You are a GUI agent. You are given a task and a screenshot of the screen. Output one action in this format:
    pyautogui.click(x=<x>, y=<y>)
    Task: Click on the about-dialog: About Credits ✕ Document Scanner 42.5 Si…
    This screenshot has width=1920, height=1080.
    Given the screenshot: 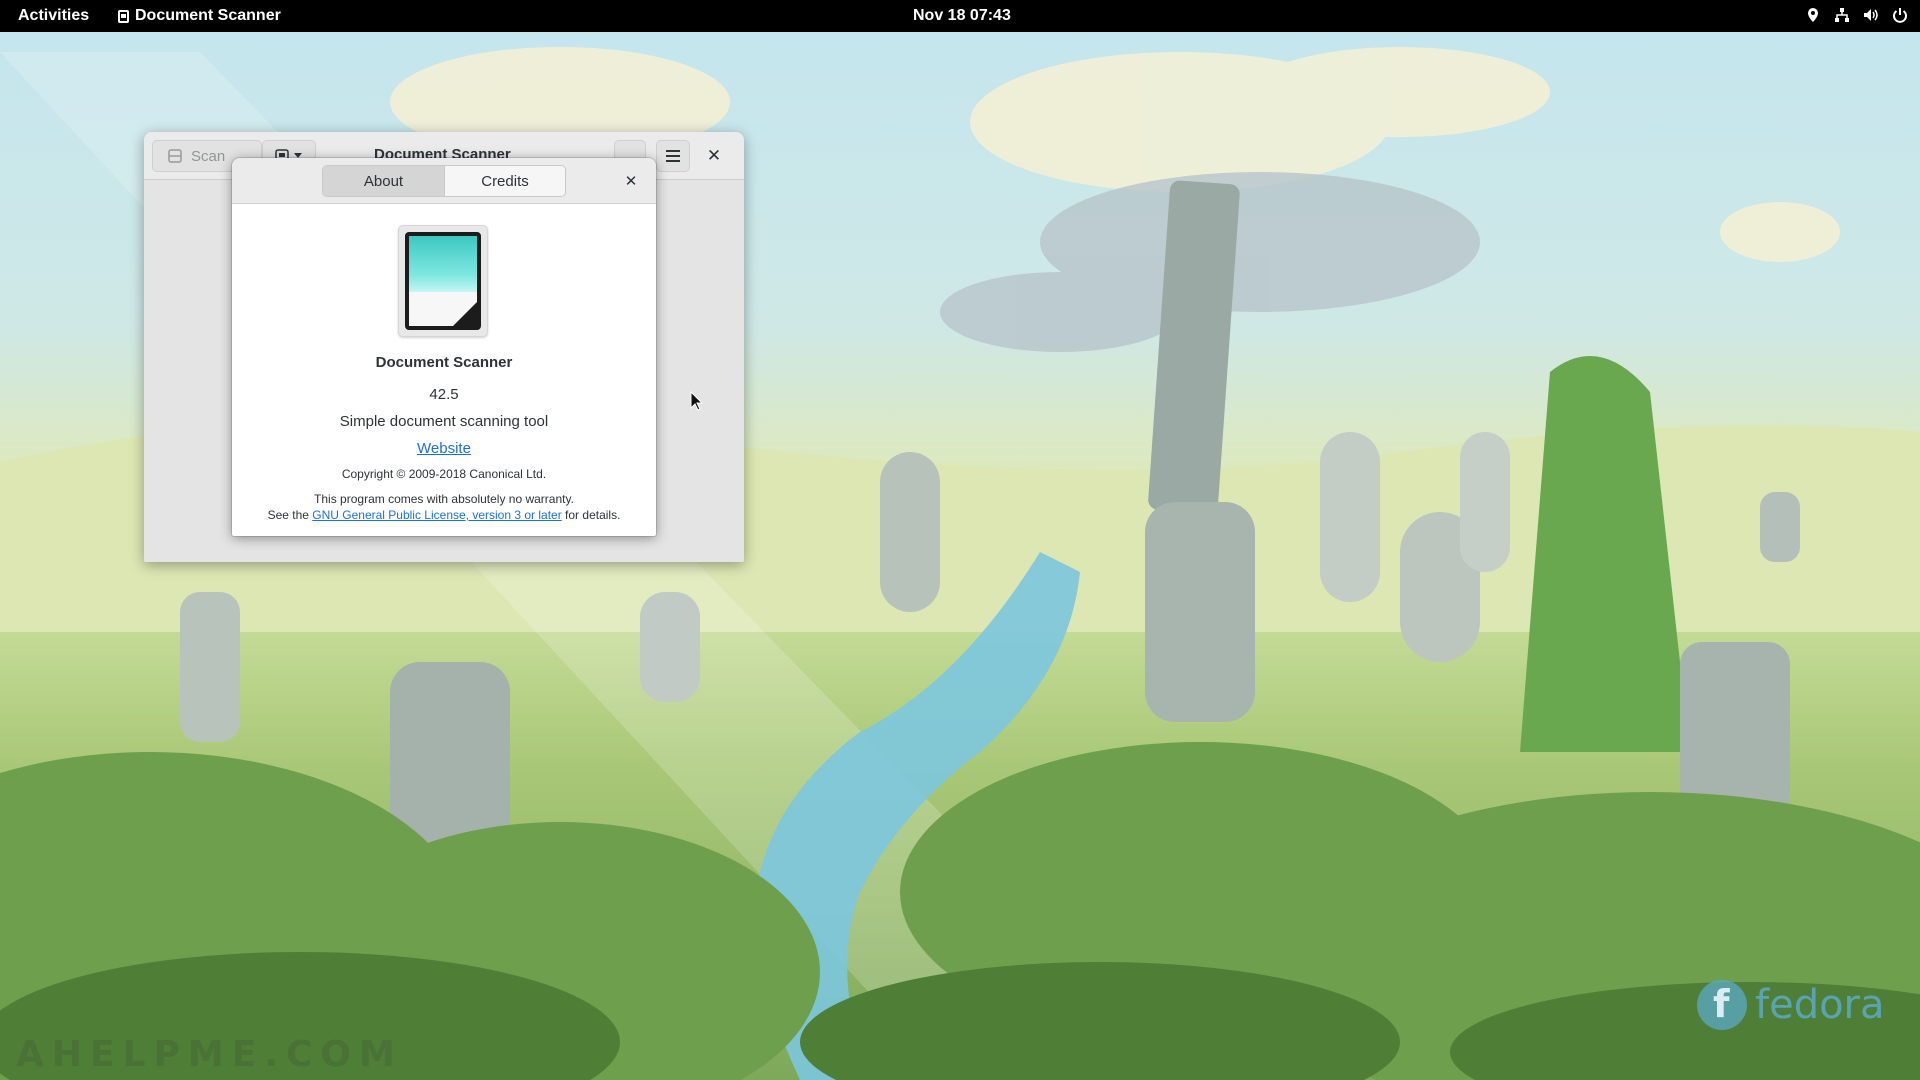 What is the action you would take?
    pyautogui.click(x=444, y=347)
    